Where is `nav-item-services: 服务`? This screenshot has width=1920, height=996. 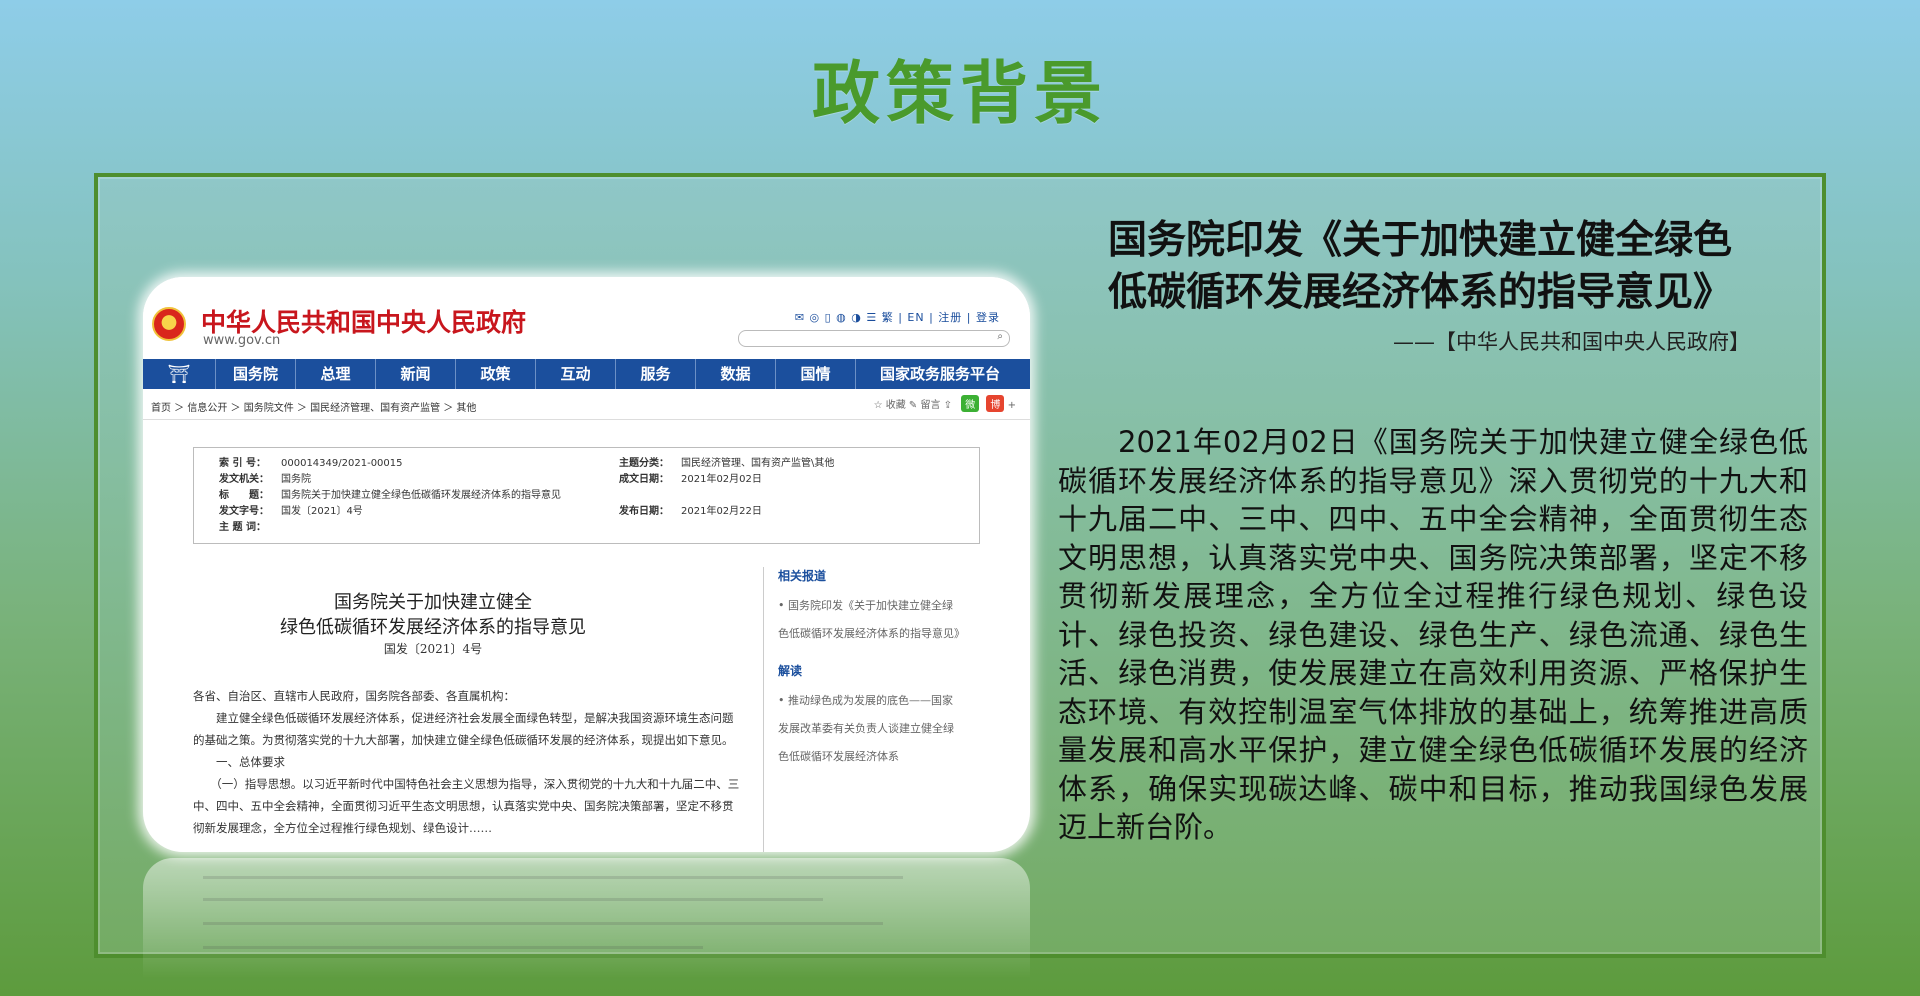
nav-item-services: 服务 is located at coordinates (655, 374).